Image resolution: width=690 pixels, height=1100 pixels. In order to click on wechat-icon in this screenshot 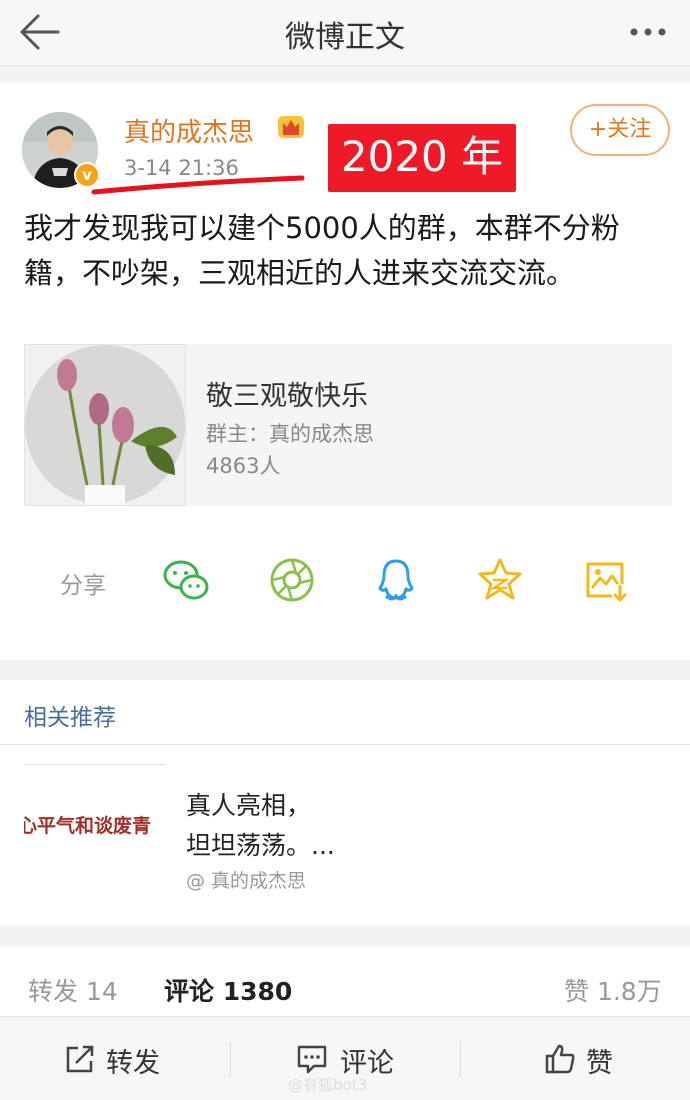, I will do `click(186, 580)`.